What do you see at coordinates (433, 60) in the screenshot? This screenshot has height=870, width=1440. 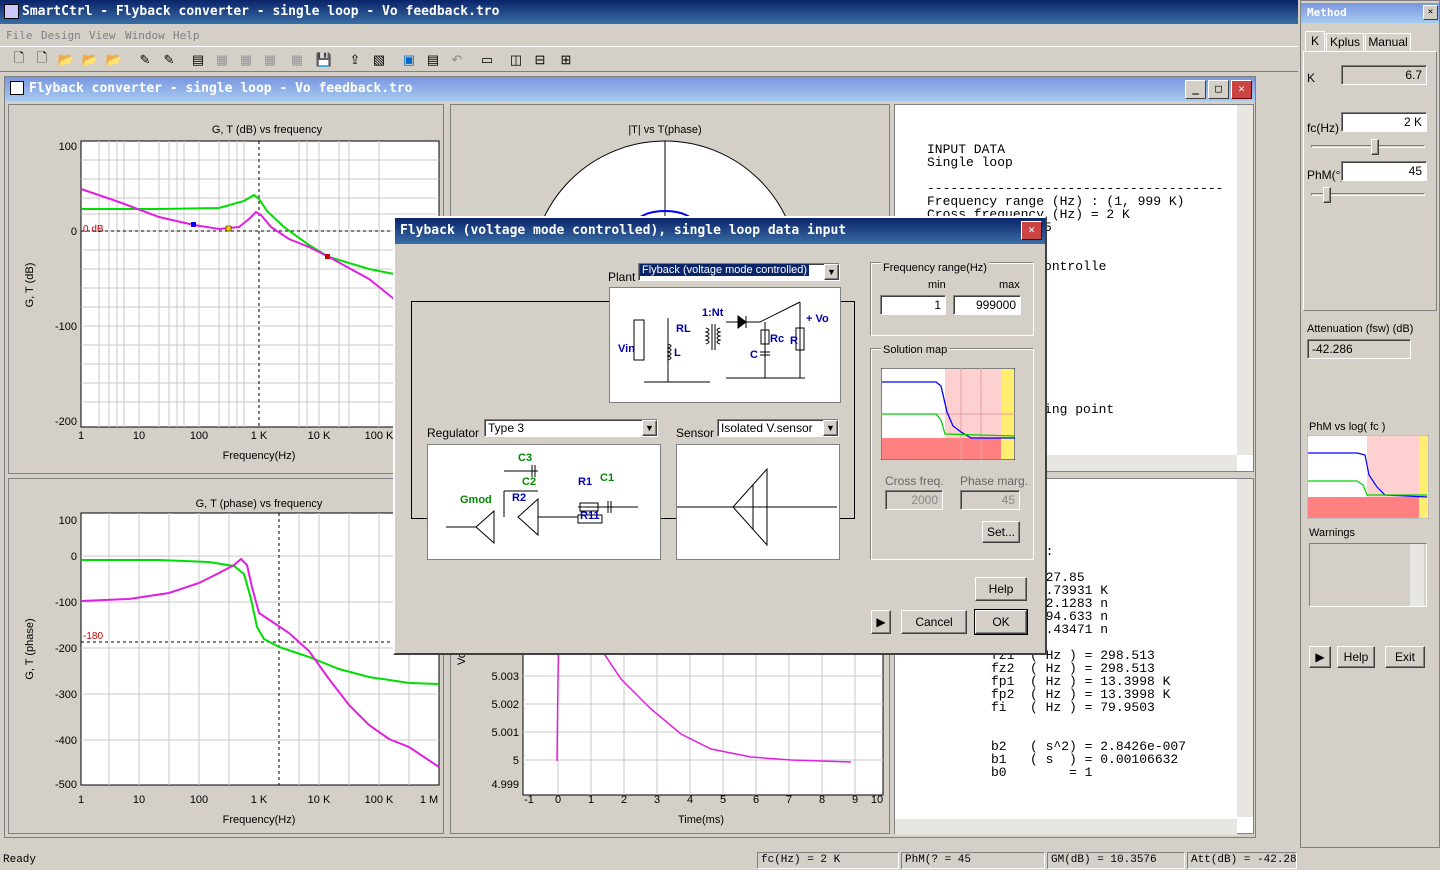 I see `table-icon: ▤` at bounding box center [433, 60].